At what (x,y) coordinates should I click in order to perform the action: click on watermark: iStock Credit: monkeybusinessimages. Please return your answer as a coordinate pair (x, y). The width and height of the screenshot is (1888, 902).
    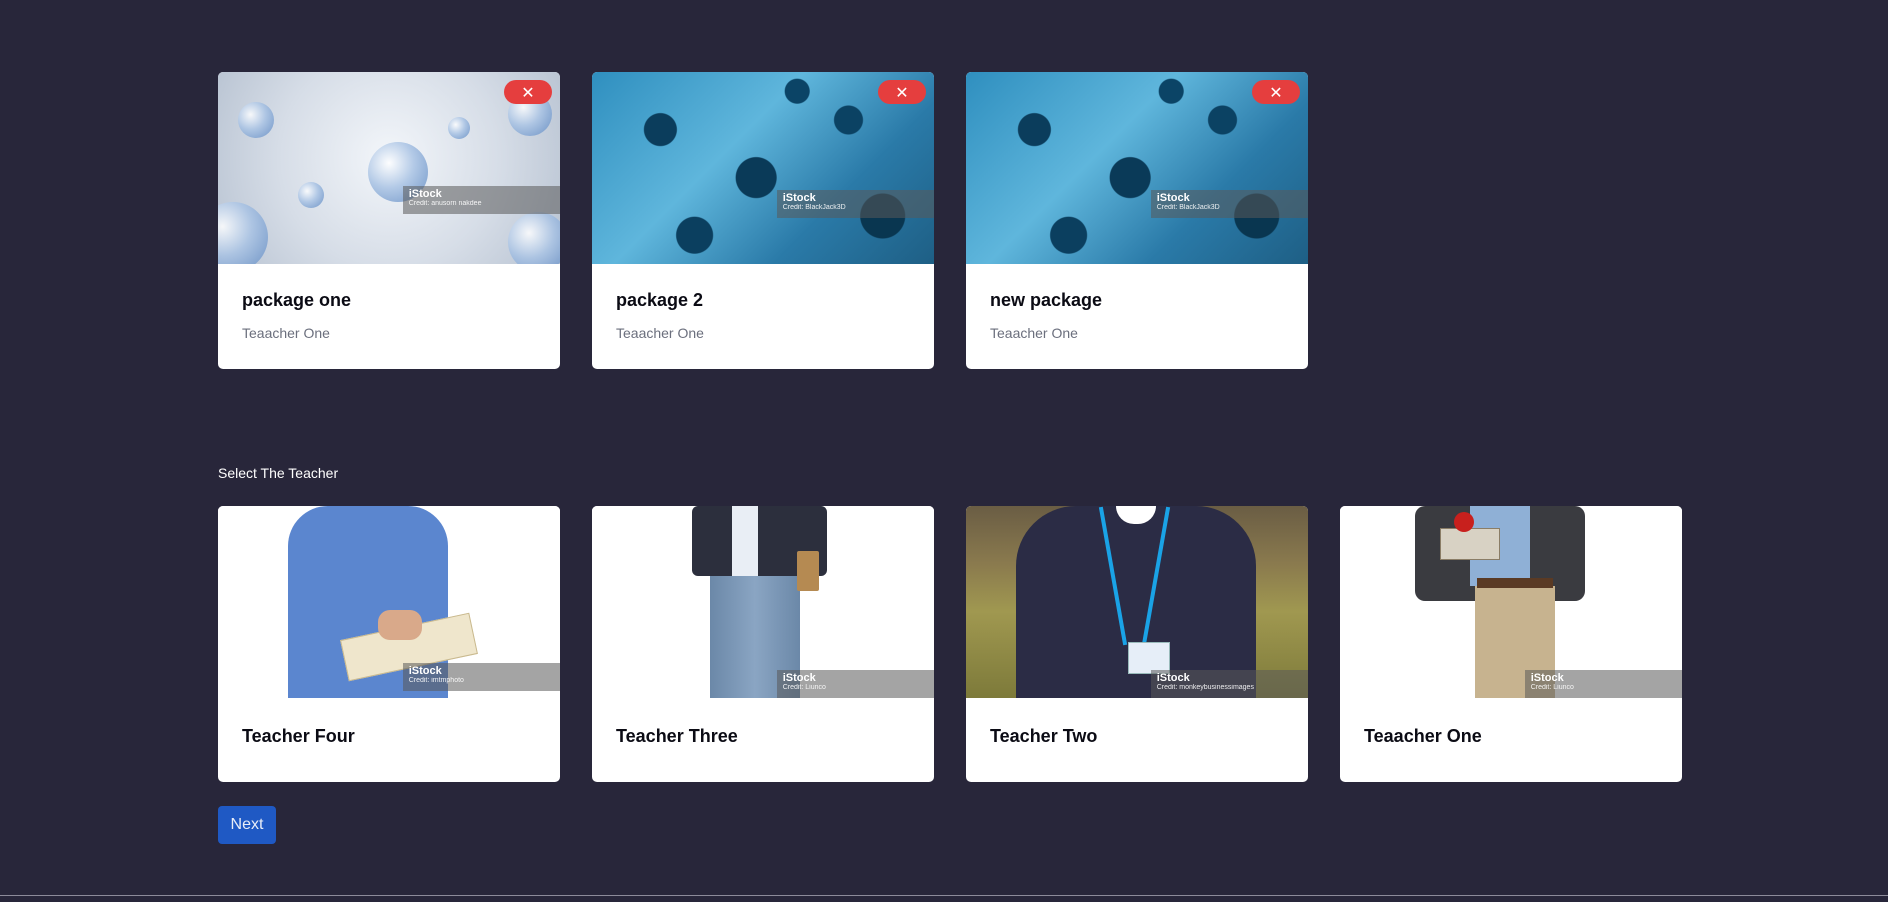
    Looking at the image, I should click on (1229, 684).